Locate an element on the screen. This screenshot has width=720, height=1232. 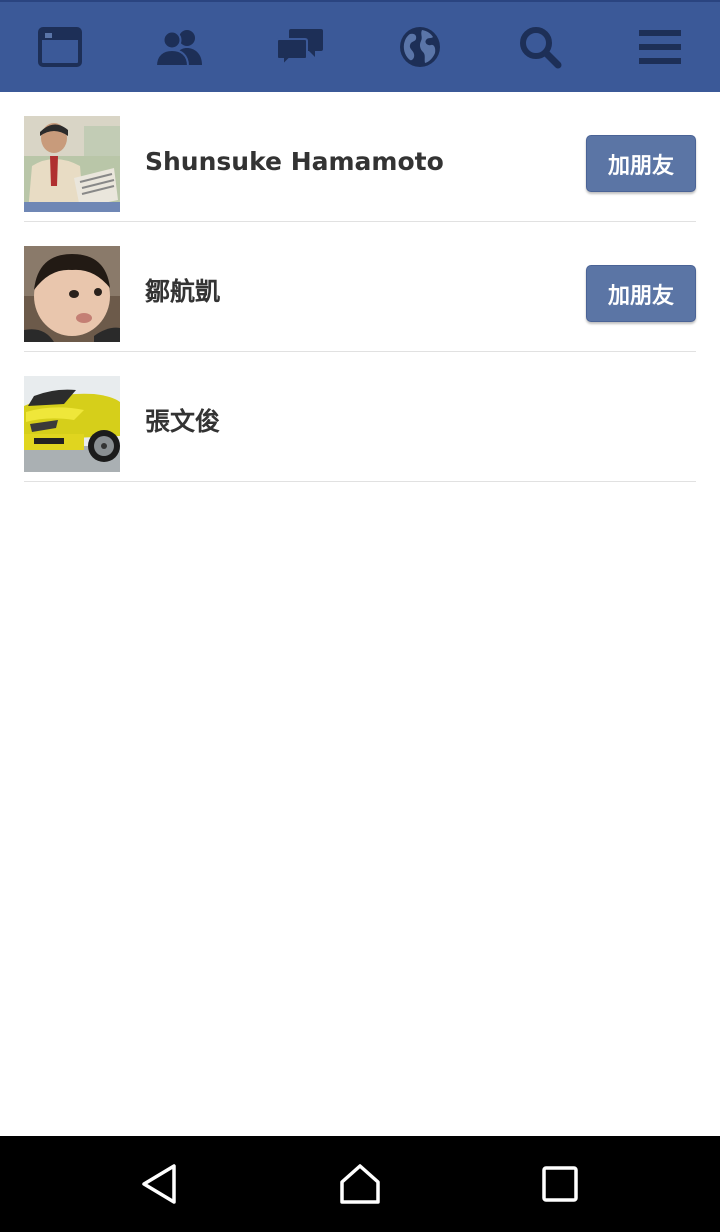
friend-name: 鄒航凱 is located at coordinates (182, 292).